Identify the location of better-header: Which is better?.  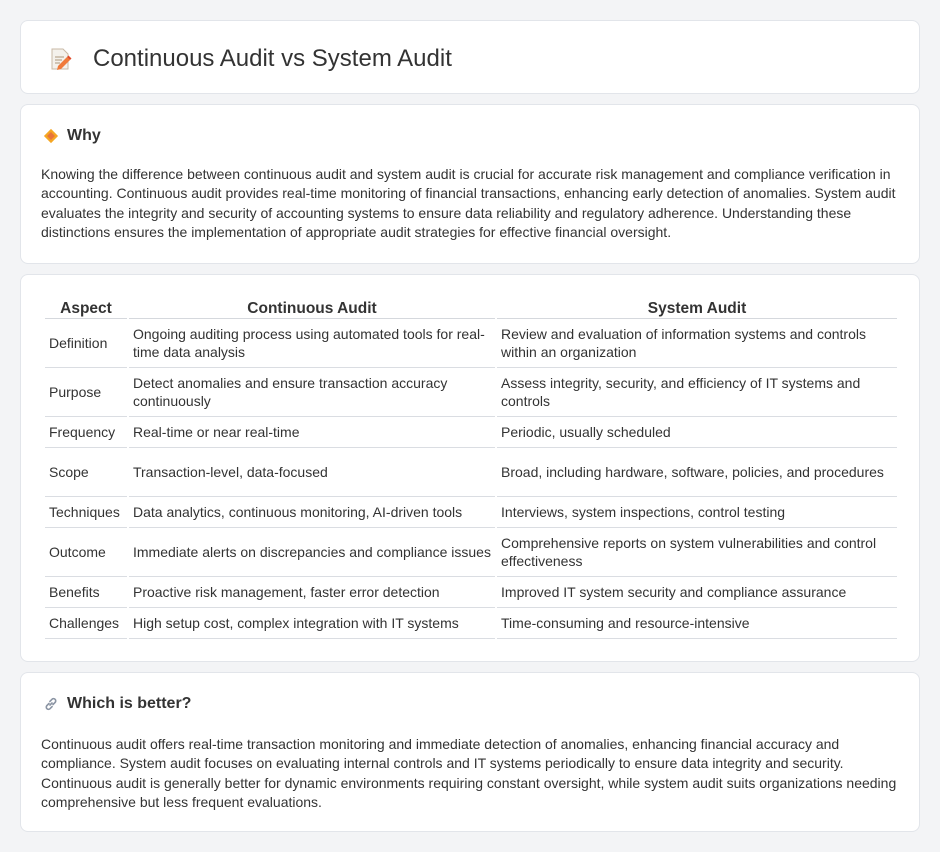
(117, 704).